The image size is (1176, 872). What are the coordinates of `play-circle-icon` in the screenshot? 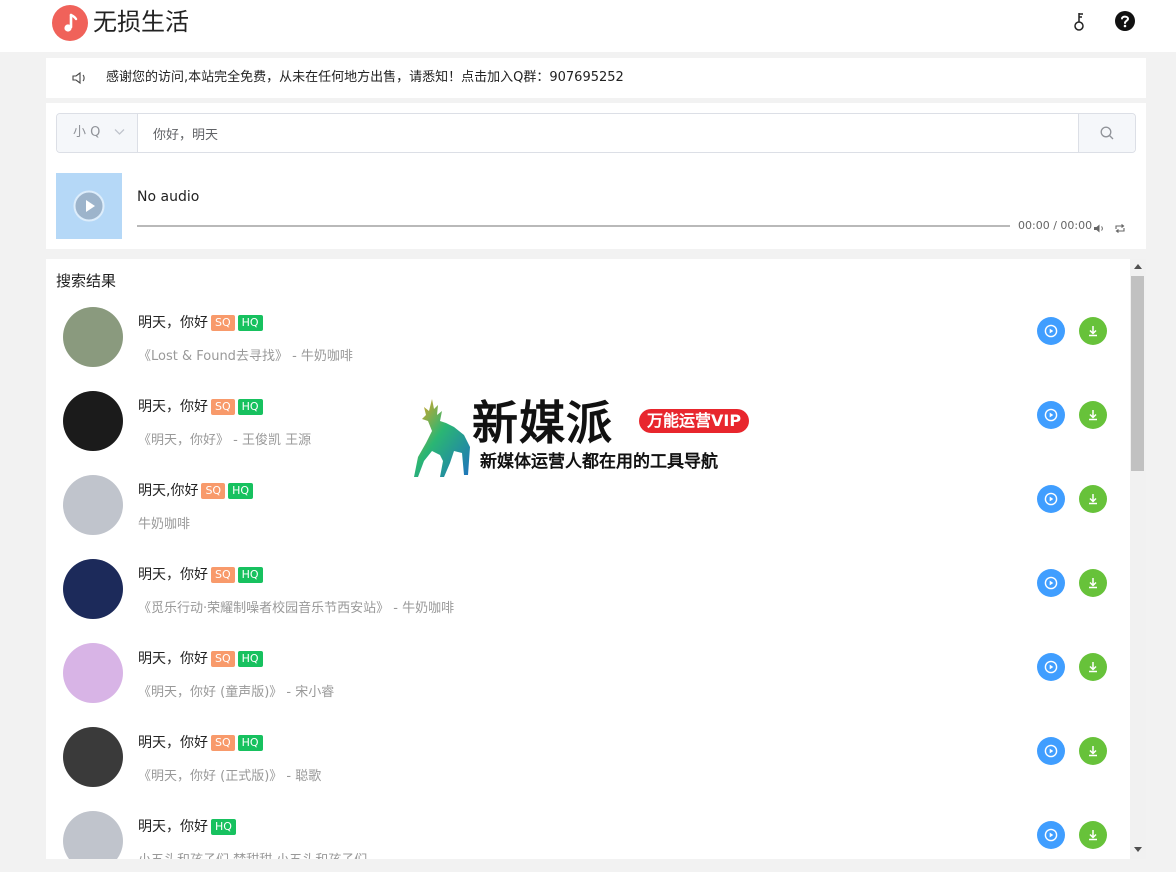 It's located at (89, 206).